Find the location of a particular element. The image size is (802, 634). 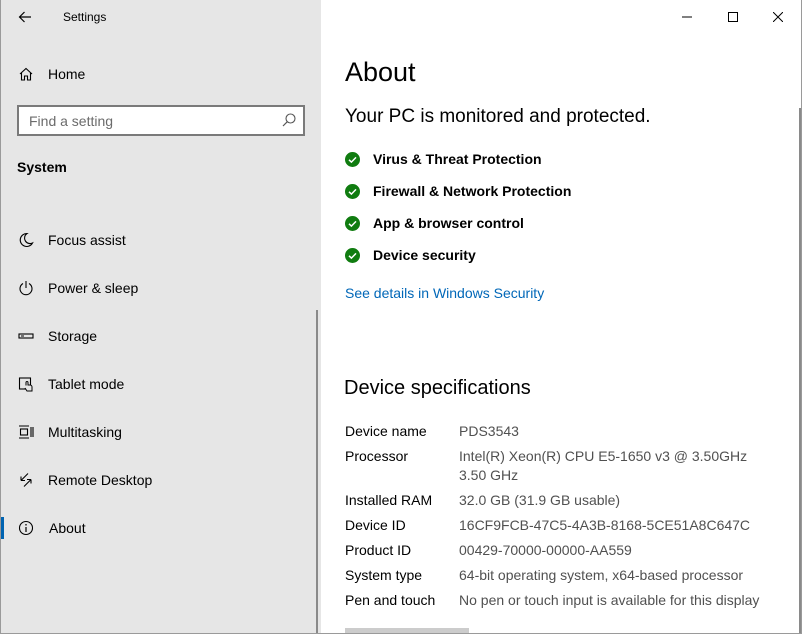

search-icon is located at coordinates (289, 120).